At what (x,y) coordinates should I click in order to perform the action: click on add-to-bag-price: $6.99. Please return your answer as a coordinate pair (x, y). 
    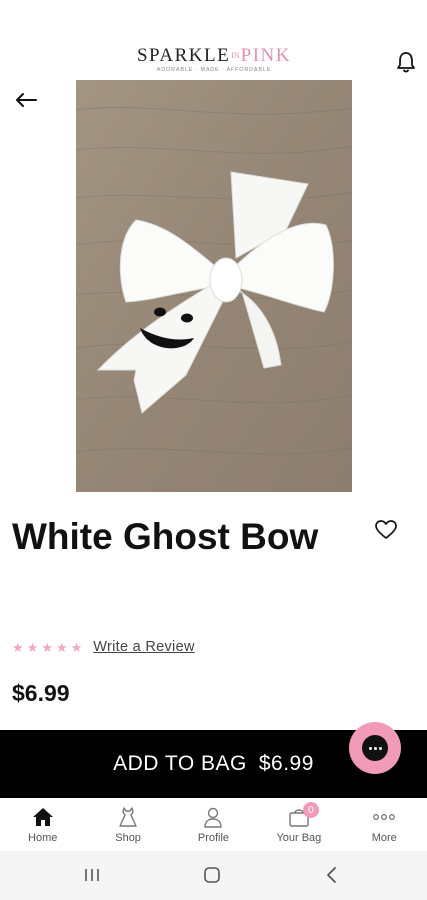
    Looking at the image, I should click on (286, 763).